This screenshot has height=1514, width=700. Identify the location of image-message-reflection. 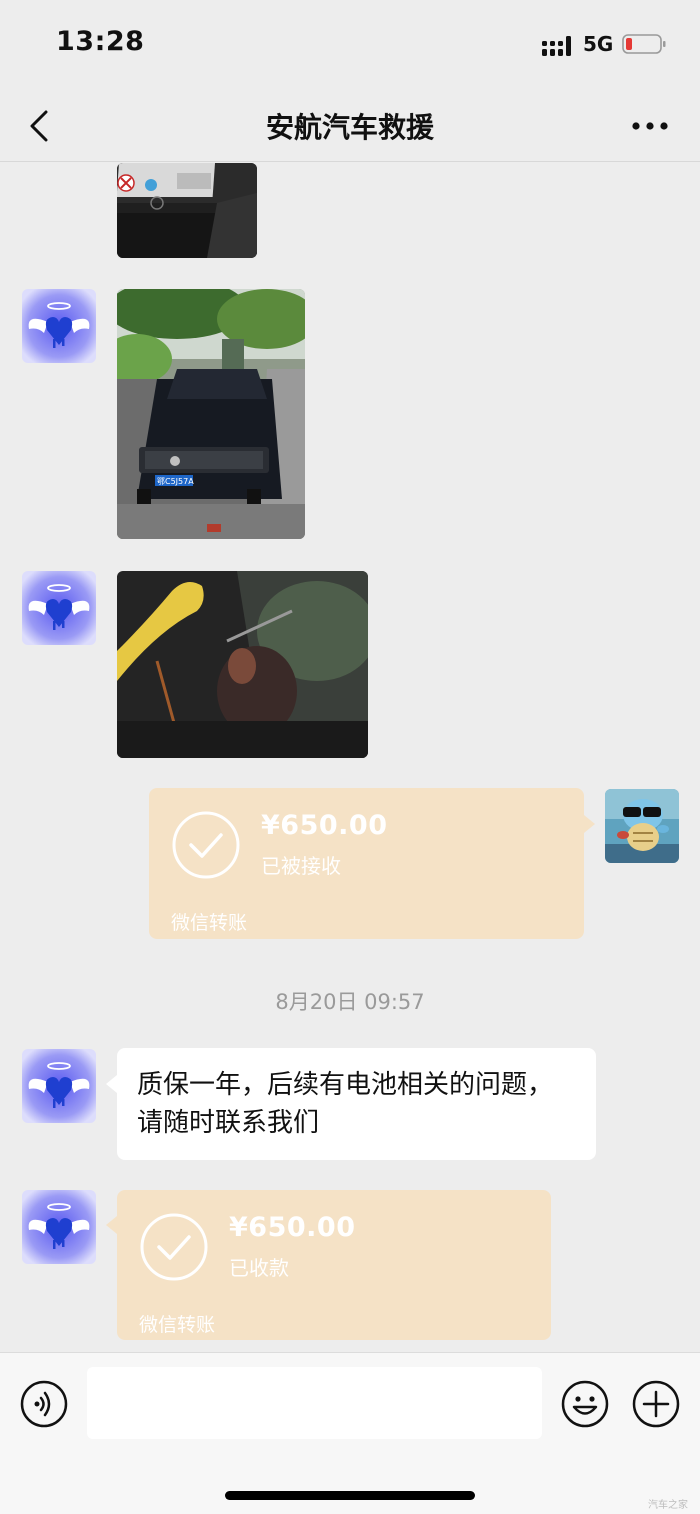
(242, 664).